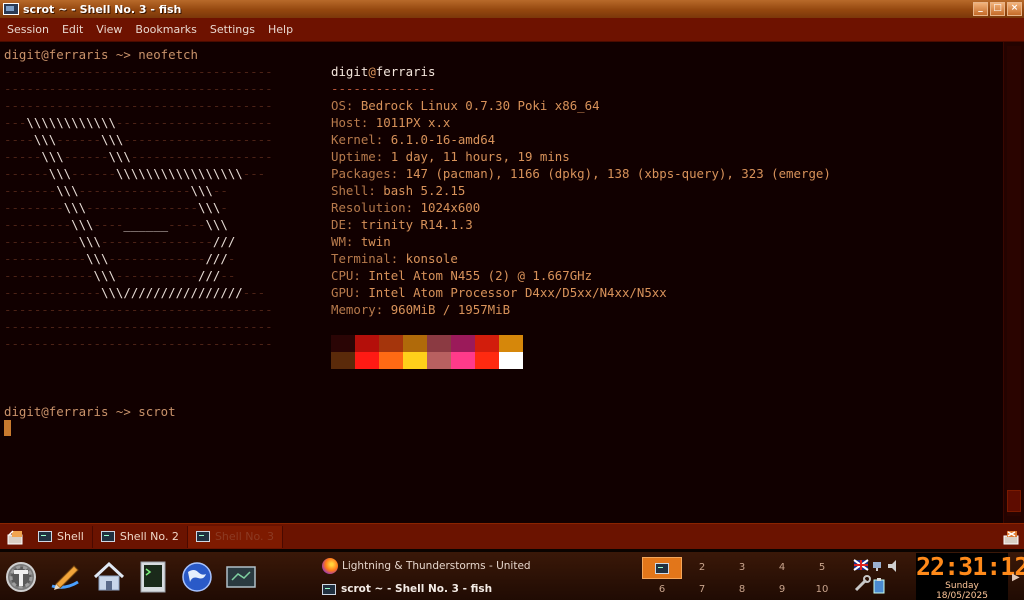 Image resolution: width=1024 pixels, height=600 pixels. I want to click on clock-date: 18/05/2025, so click(962, 595).